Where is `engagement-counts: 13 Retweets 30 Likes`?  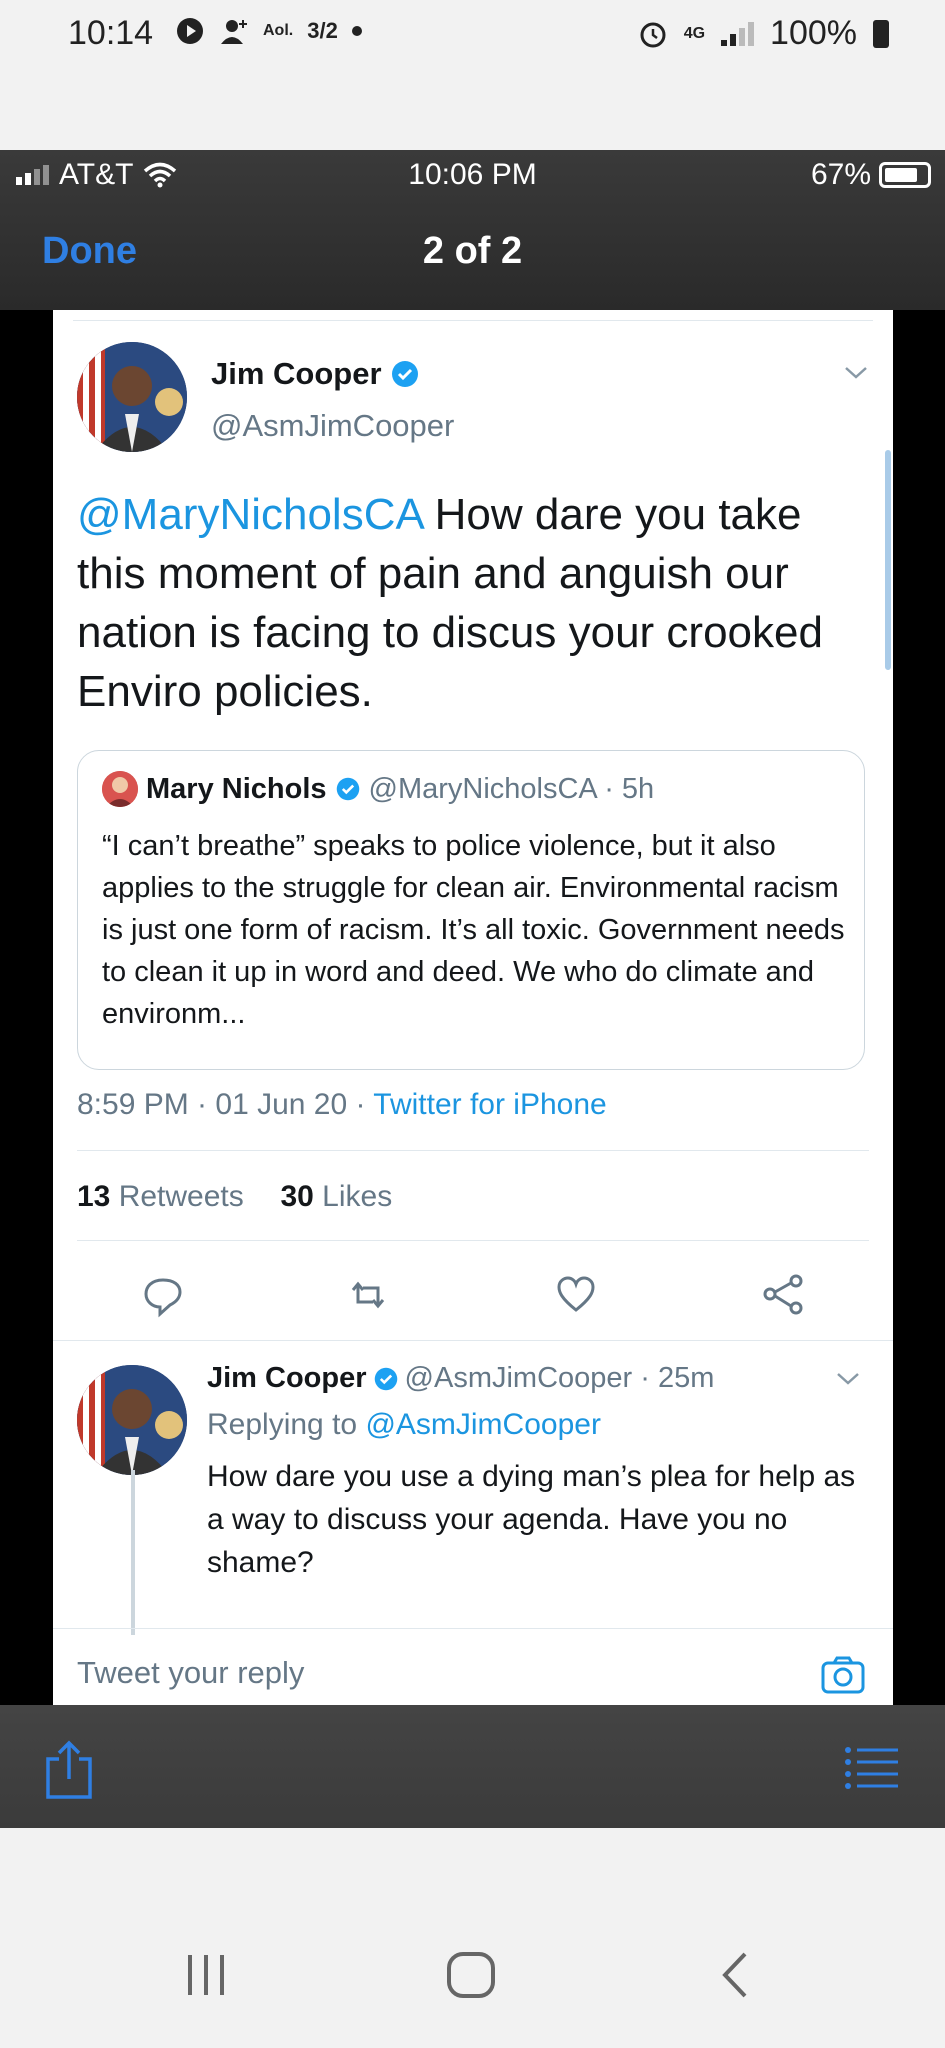
engagement-counts: 13 Retweets 30 Likes is located at coordinates (234, 1197).